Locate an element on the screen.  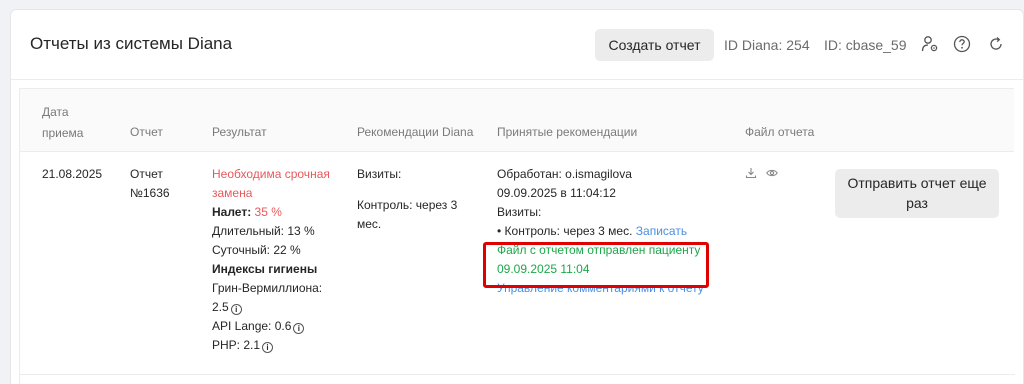
user-settings-icon is located at coordinates (930, 44).